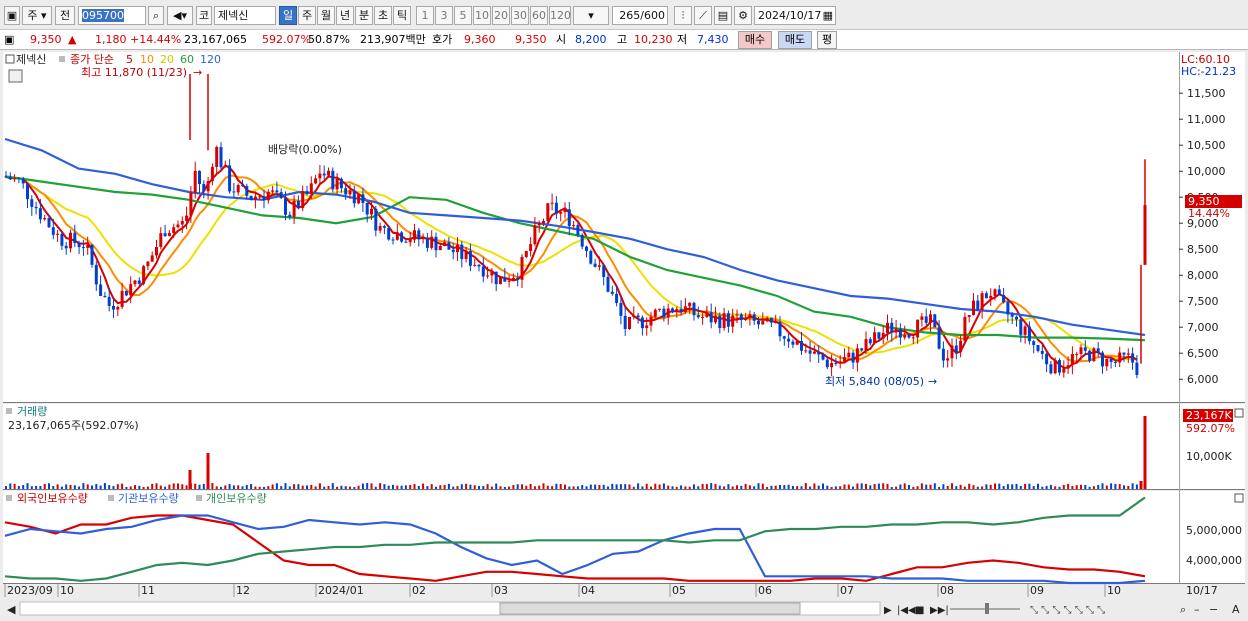  Describe the element at coordinates (755, 40) in the screenshot. I see `buy-button: 매수` at that location.